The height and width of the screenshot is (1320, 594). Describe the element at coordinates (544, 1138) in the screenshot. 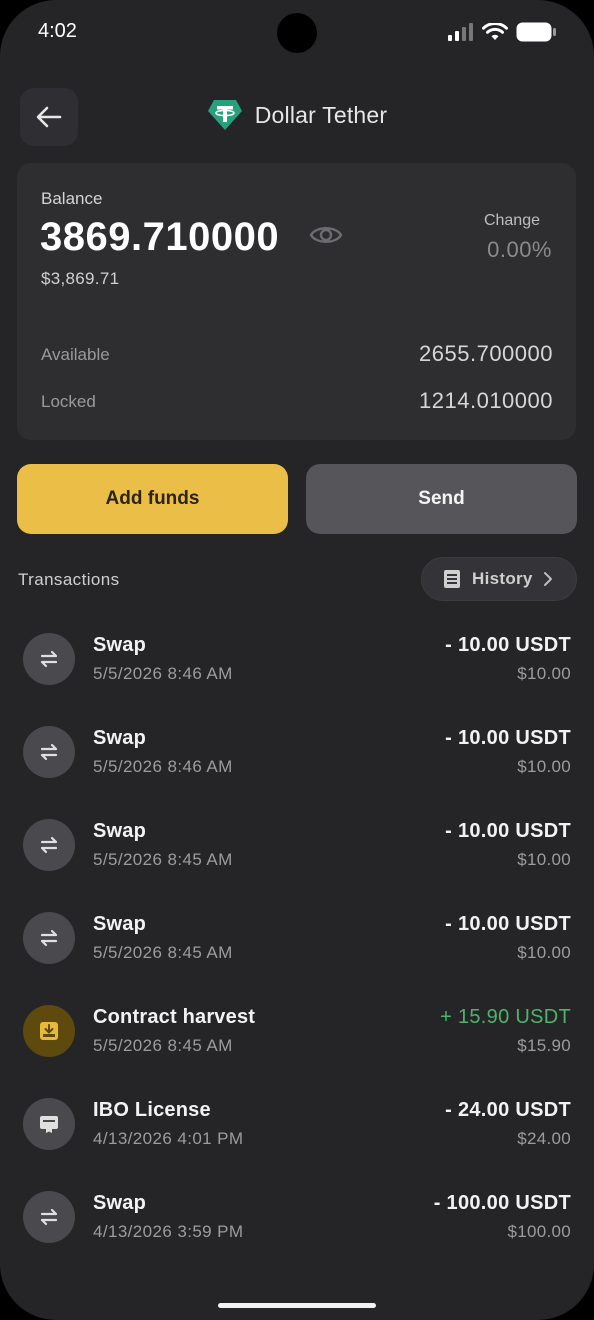

I see `transaction-fiat: $24.00` at that location.